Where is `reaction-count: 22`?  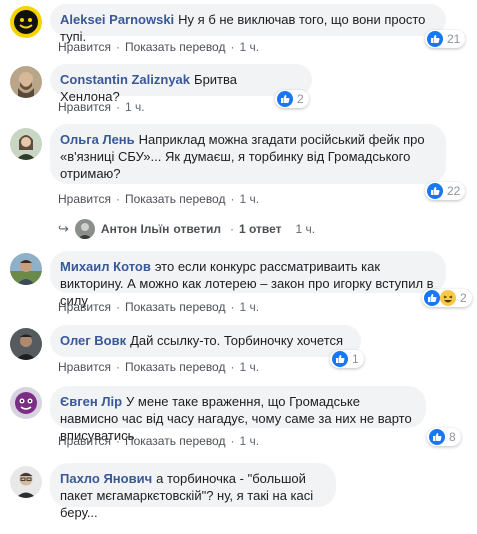 reaction-count: 22 is located at coordinates (445, 191).